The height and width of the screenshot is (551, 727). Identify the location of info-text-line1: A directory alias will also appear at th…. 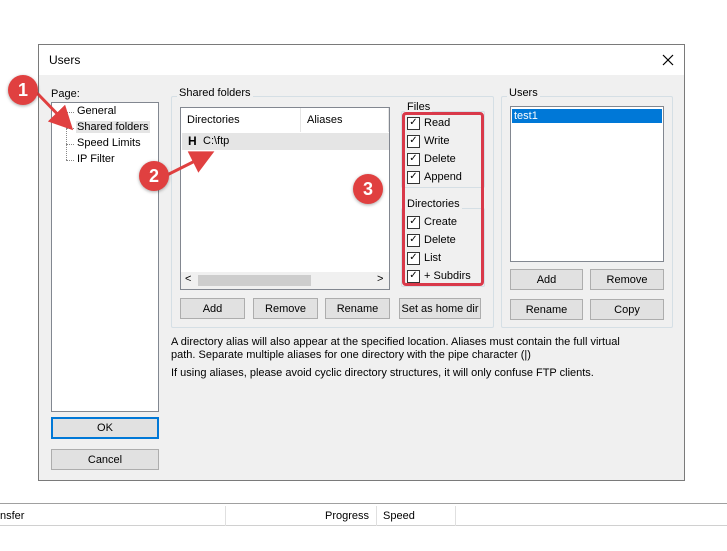
(395, 342).